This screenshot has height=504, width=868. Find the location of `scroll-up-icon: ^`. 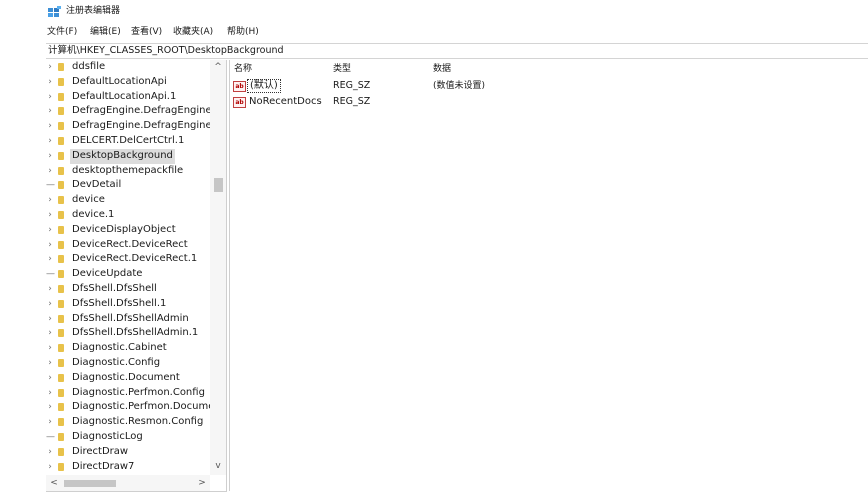

scroll-up-icon: ^ is located at coordinates (218, 67).